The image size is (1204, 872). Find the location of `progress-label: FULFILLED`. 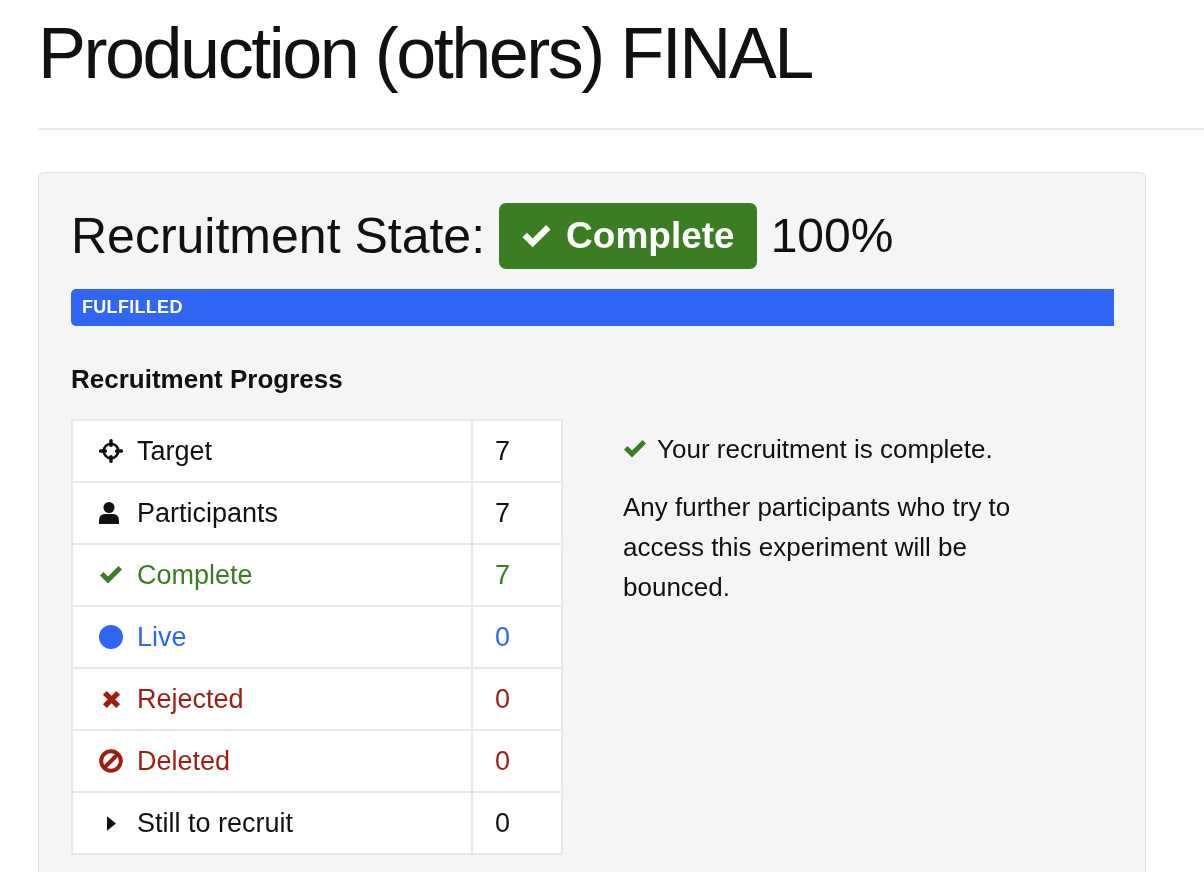

progress-label: FULFILLED is located at coordinates (132, 307).